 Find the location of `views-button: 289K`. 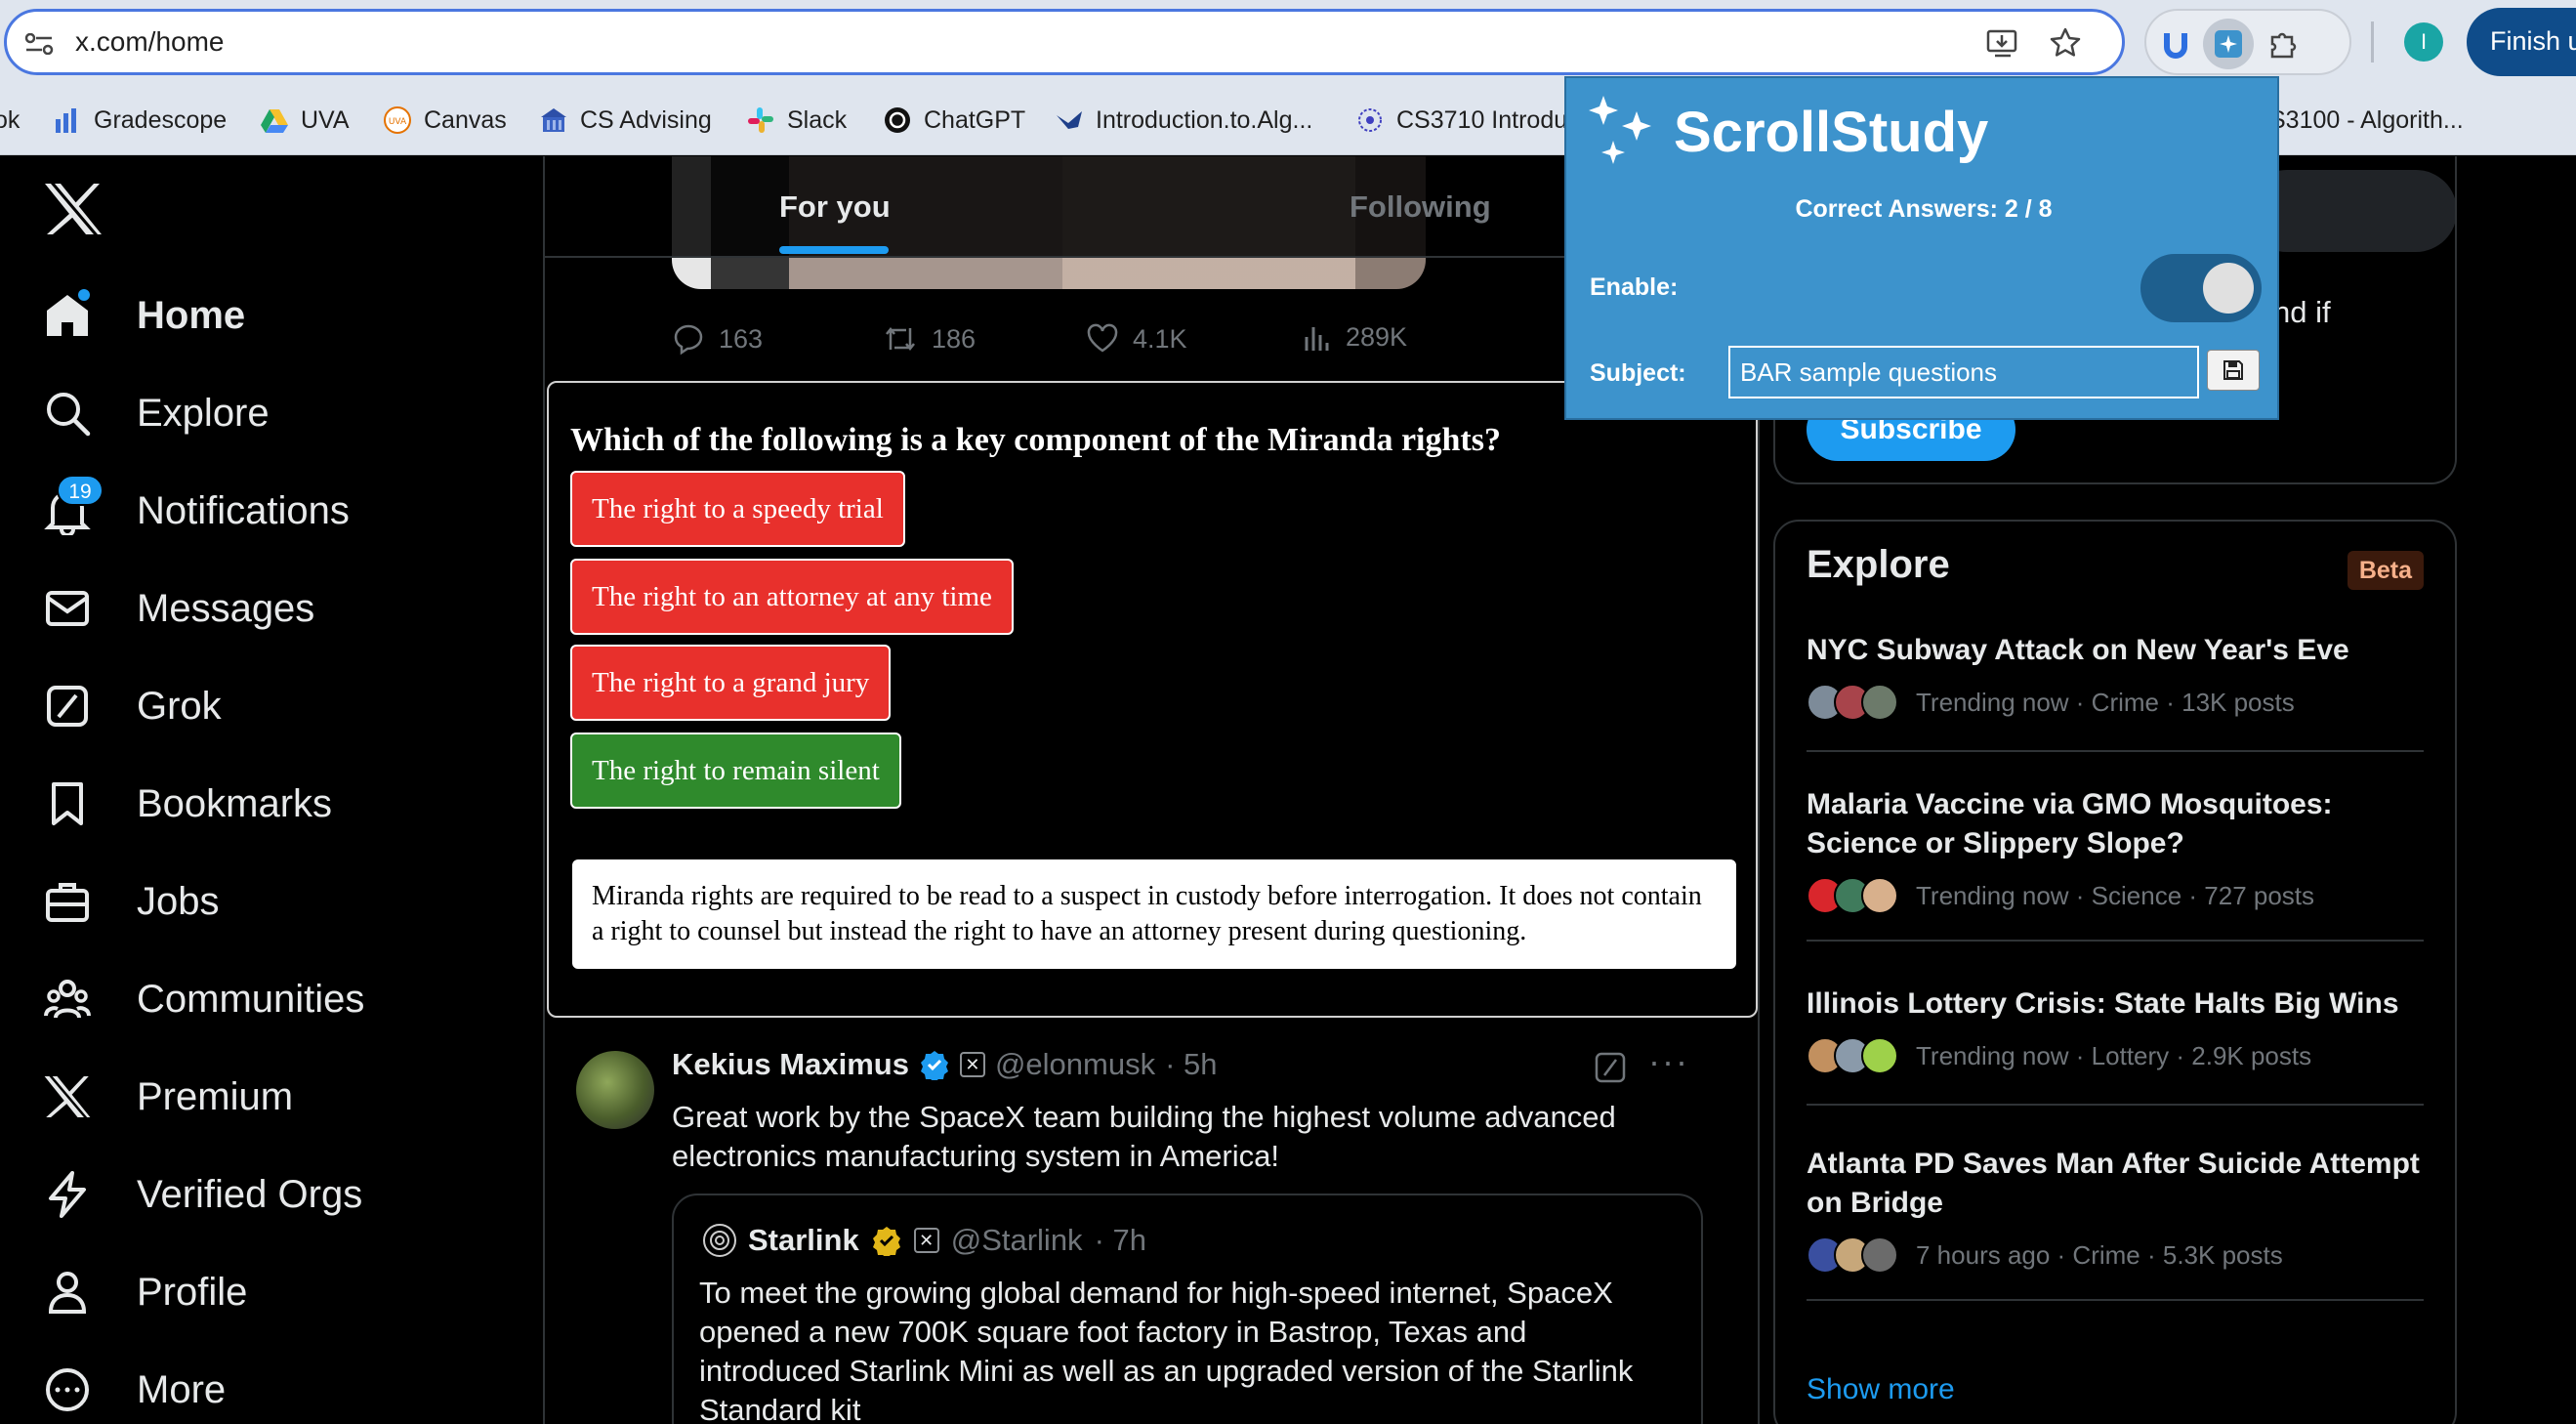

views-button: 289K is located at coordinates (1355, 337).